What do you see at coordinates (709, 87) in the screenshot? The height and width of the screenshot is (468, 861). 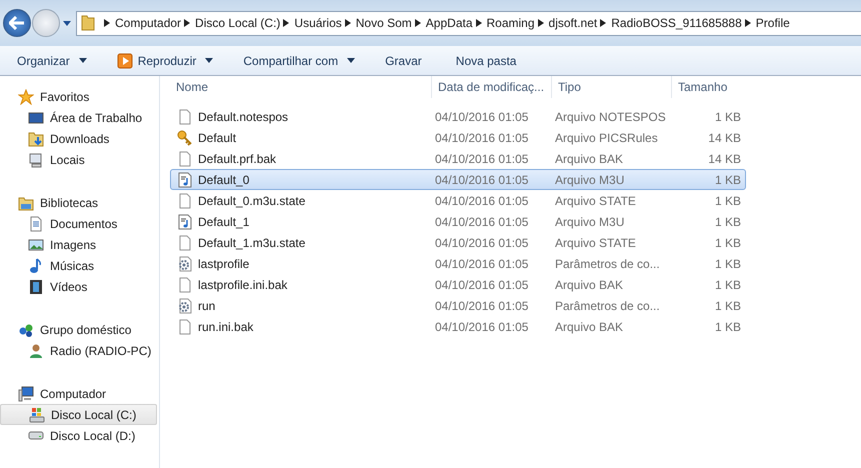 I see `column-header: Tamanho` at bounding box center [709, 87].